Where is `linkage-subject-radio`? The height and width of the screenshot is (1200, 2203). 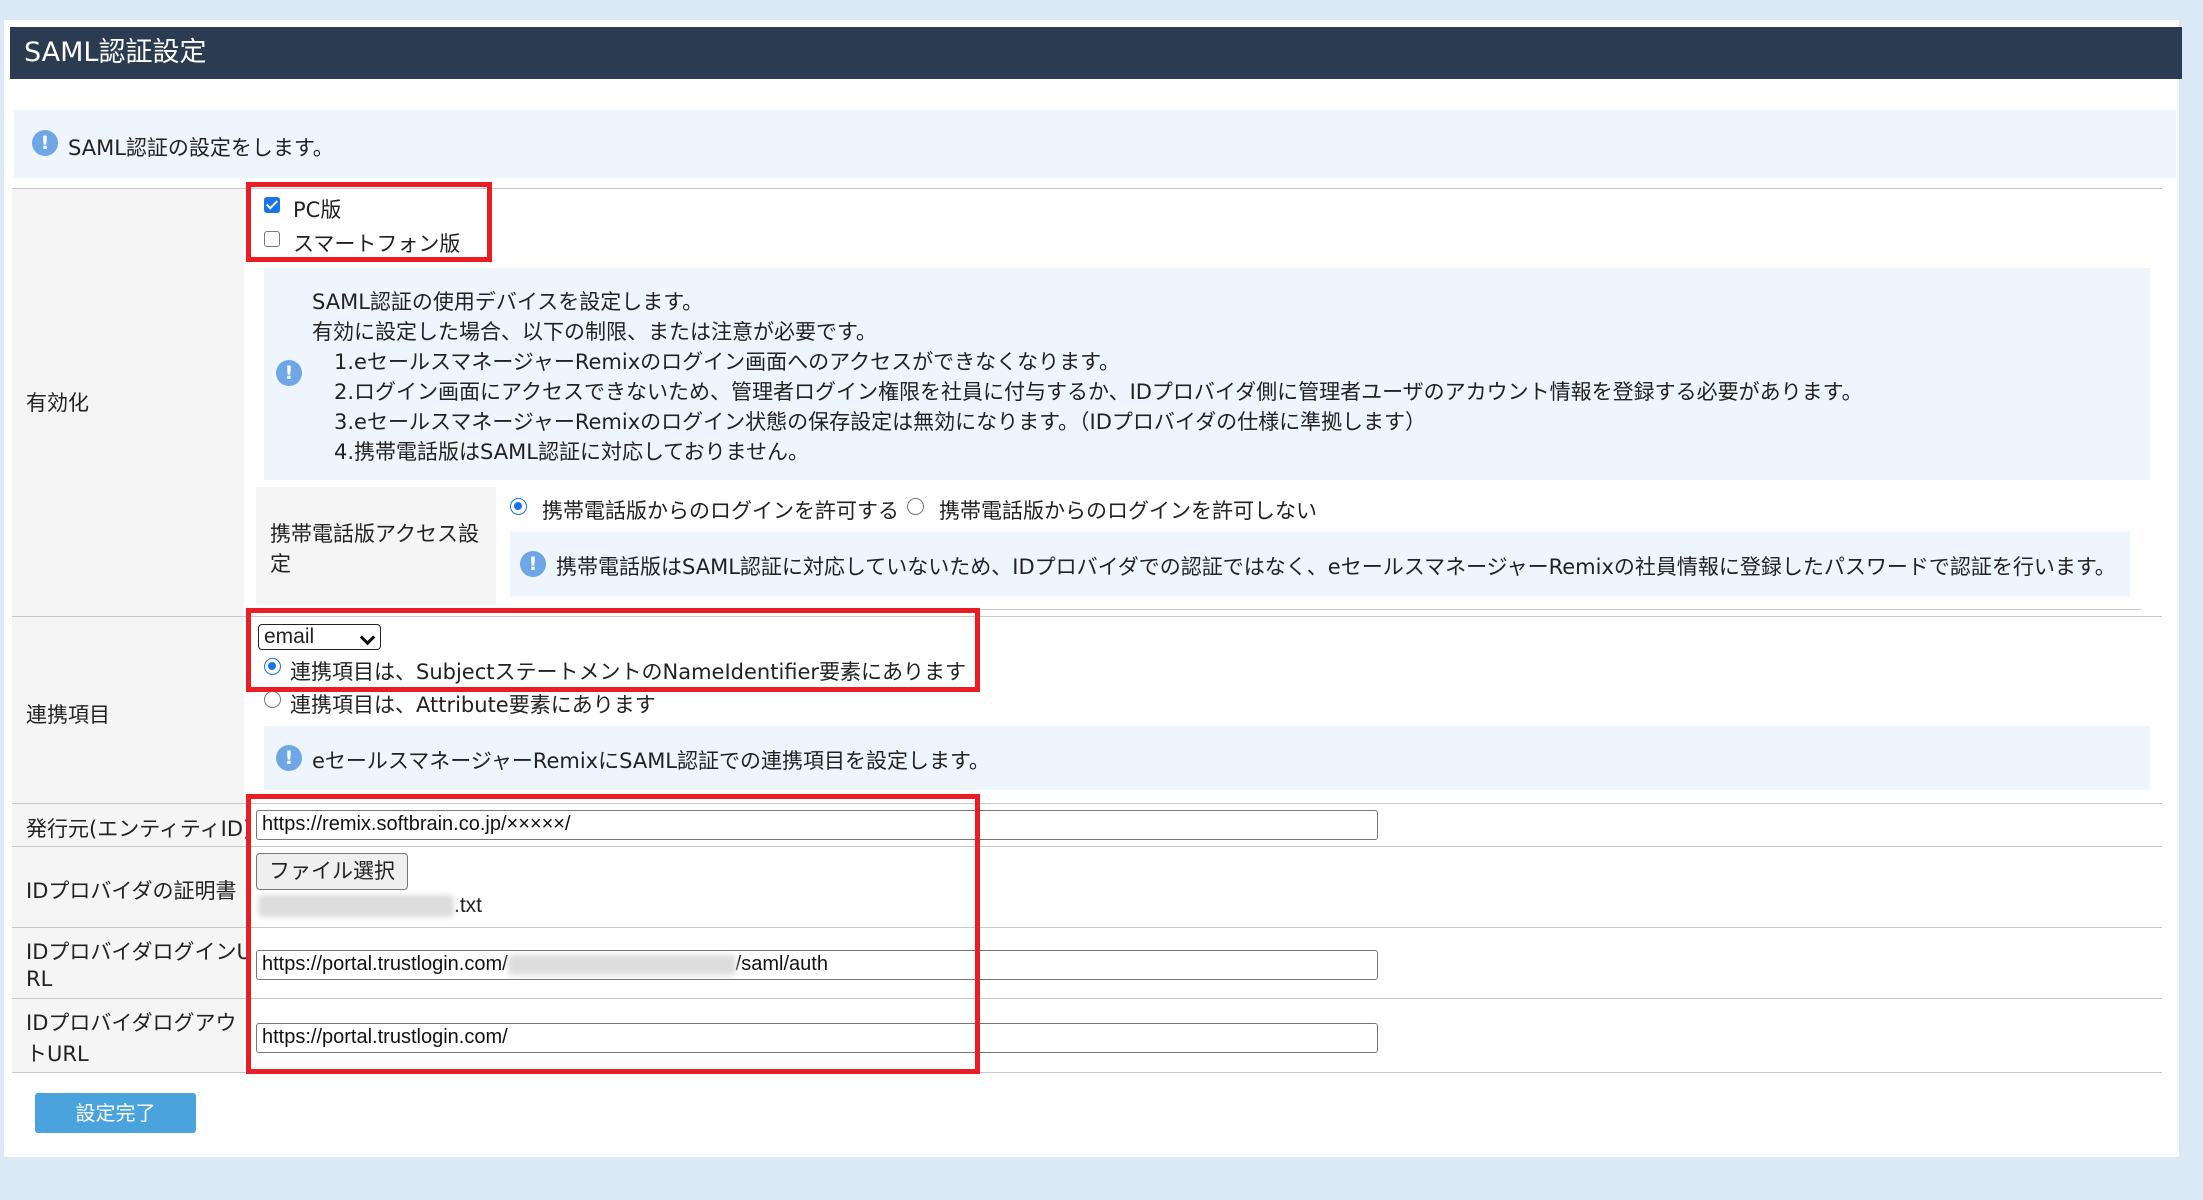
linkage-subject-radio is located at coordinates (272, 666).